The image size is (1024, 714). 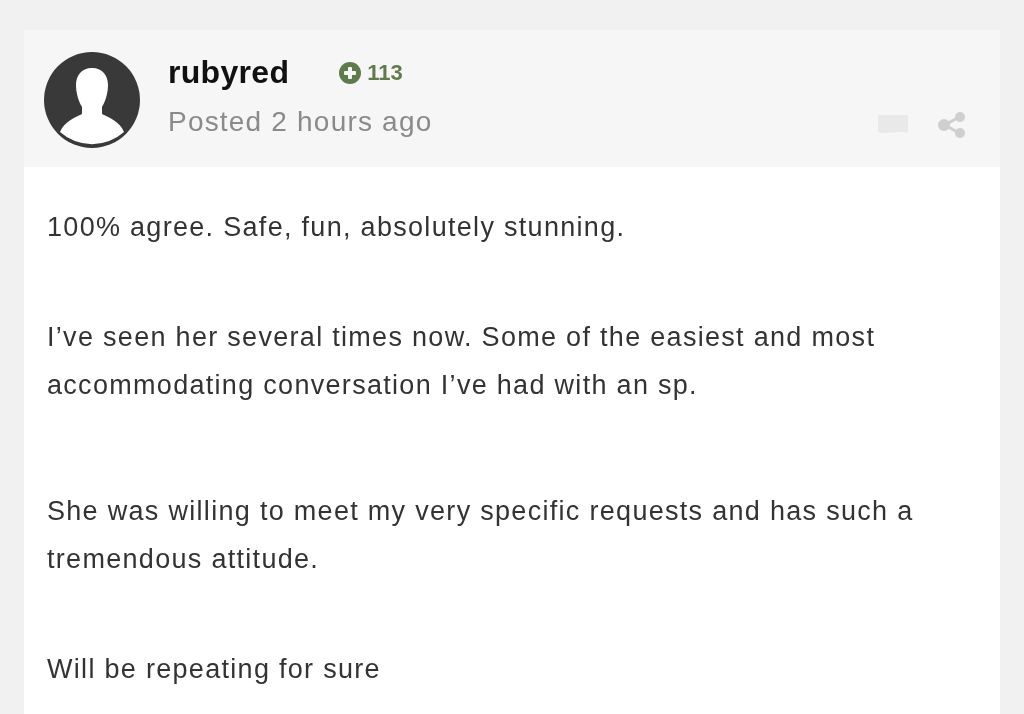 I want to click on plus-circle-icon, so click(x=350, y=73).